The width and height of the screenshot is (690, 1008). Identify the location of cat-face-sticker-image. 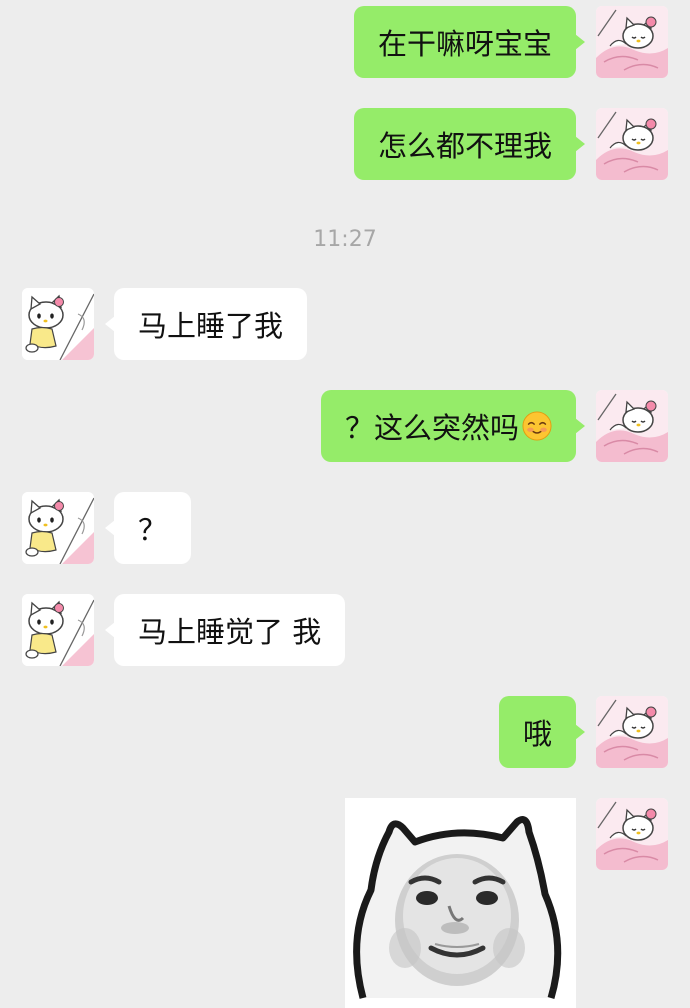
(460, 903).